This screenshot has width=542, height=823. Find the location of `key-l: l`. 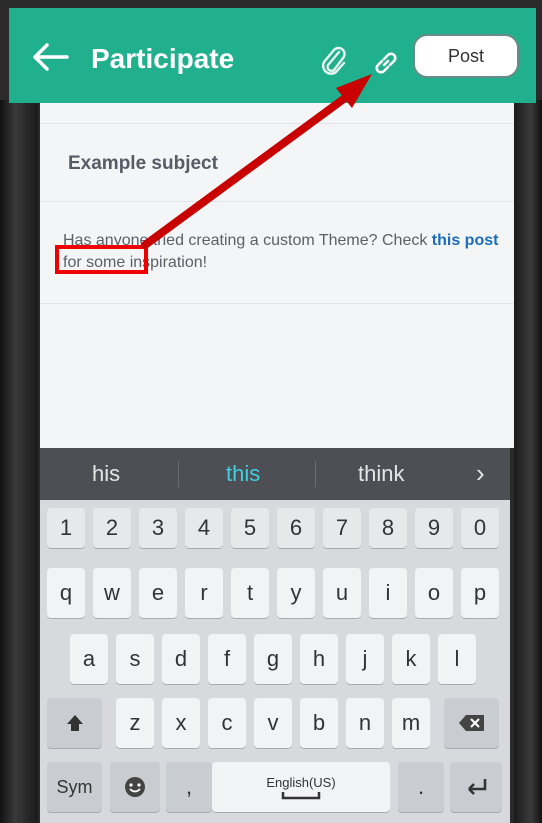

key-l: l is located at coordinates (457, 659).